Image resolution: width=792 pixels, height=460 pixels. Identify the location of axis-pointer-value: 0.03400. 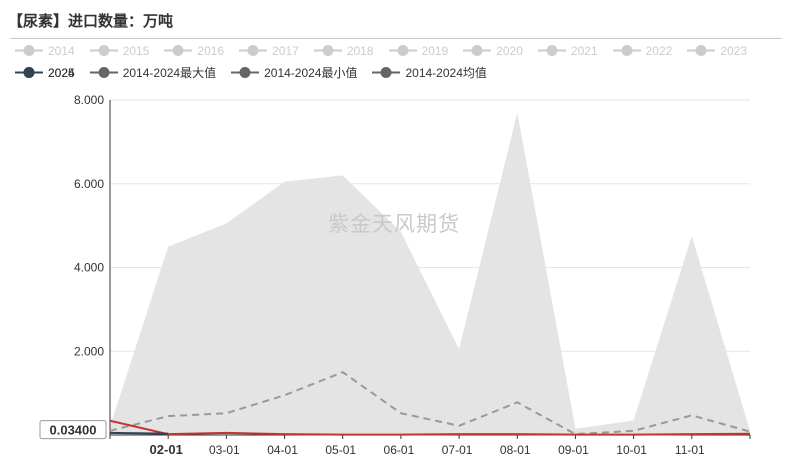
(73, 430).